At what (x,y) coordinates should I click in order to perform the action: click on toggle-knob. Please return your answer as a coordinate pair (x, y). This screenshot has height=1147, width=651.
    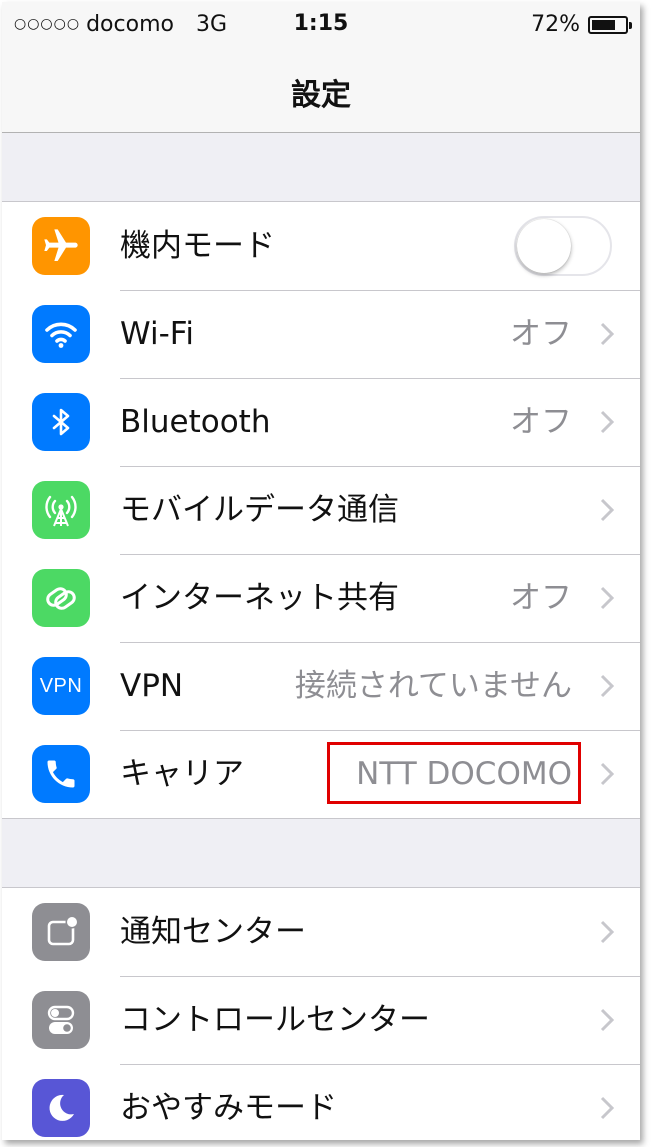
    Looking at the image, I should click on (544, 246).